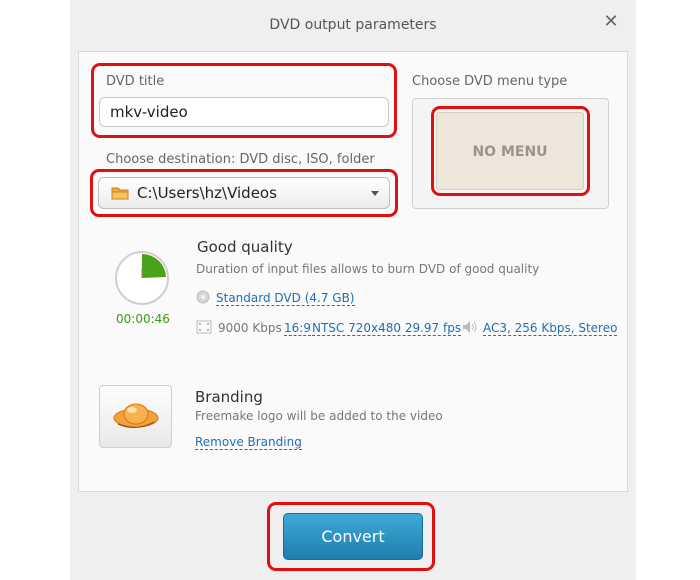  Describe the element at coordinates (611, 22) in the screenshot. I see `close-icon: ✕` at that location.